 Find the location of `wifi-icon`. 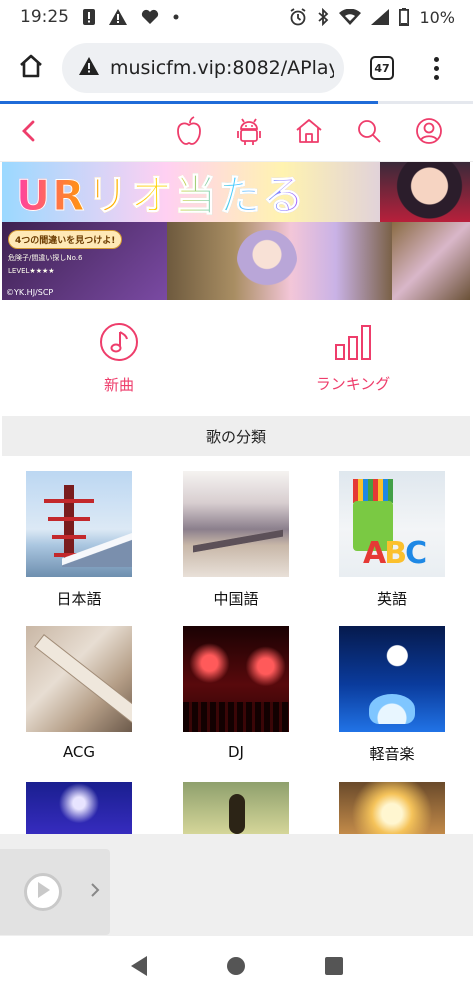

wifi-icon is located at coordinates (350, 17).